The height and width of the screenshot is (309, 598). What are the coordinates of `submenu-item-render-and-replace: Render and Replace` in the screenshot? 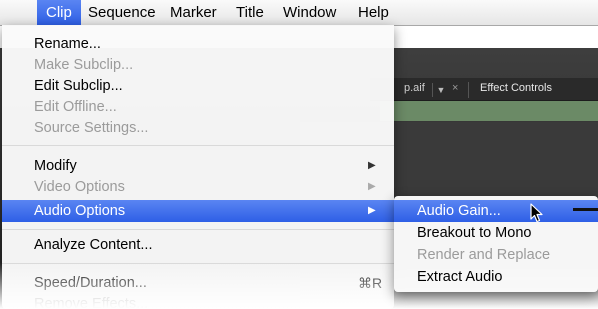 It's located at (496, 255).